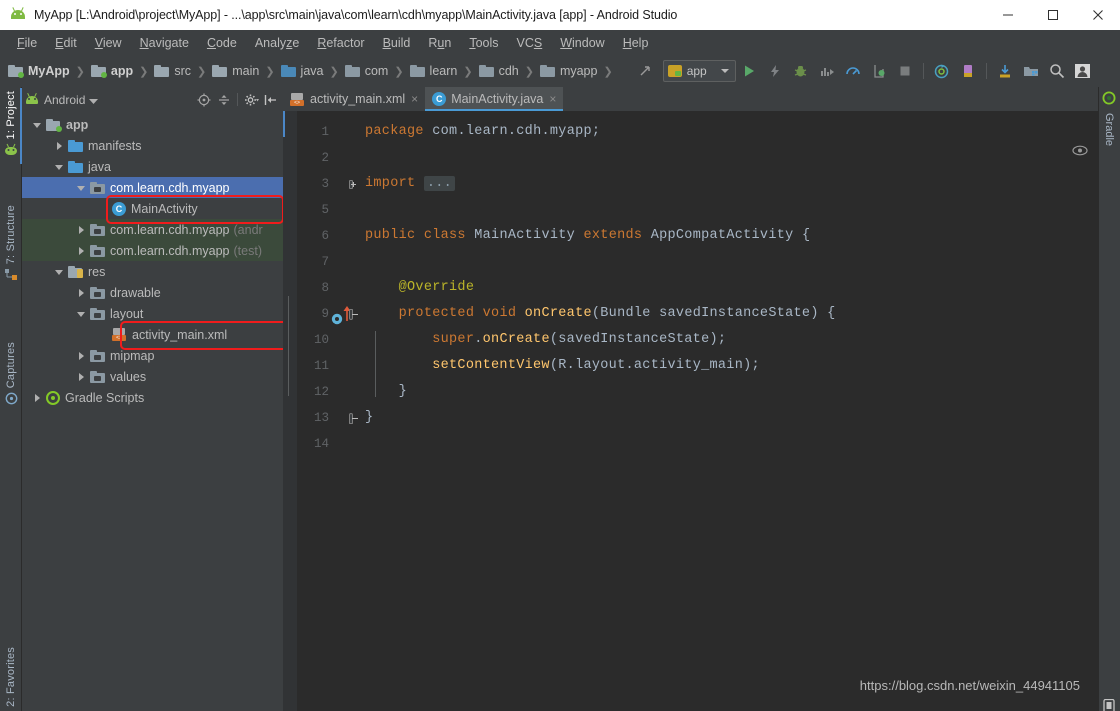 This screenshot has width=1120, height=711. What do you see at coordinates (152, 313) in the screenshot?
I see `tree-node-layout: layout` at bounding box center [152, 313].